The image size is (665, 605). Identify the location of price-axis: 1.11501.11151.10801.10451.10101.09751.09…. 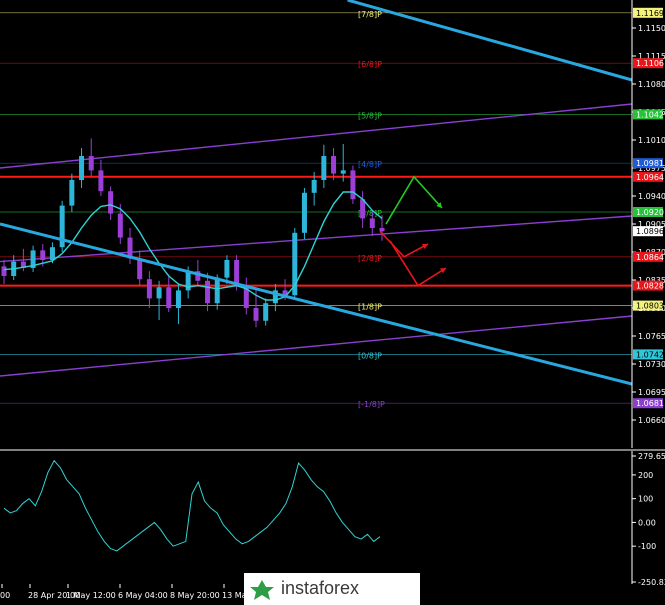
(648, 224).